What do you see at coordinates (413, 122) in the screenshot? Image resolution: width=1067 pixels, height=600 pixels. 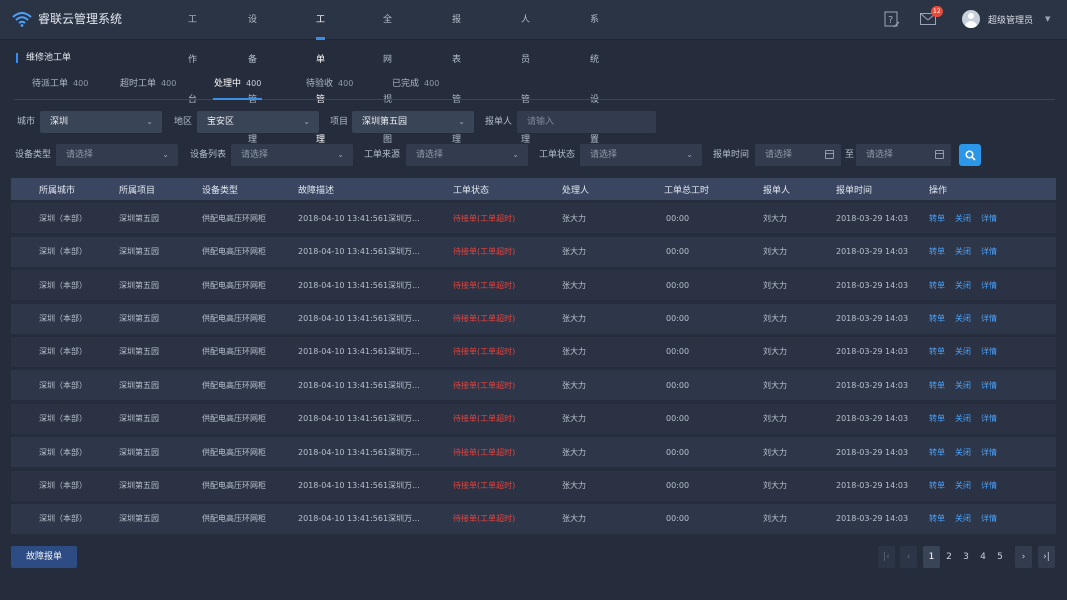 I see `project-select: 深圳第五园 ⌄` at bounding box center [413, 122].